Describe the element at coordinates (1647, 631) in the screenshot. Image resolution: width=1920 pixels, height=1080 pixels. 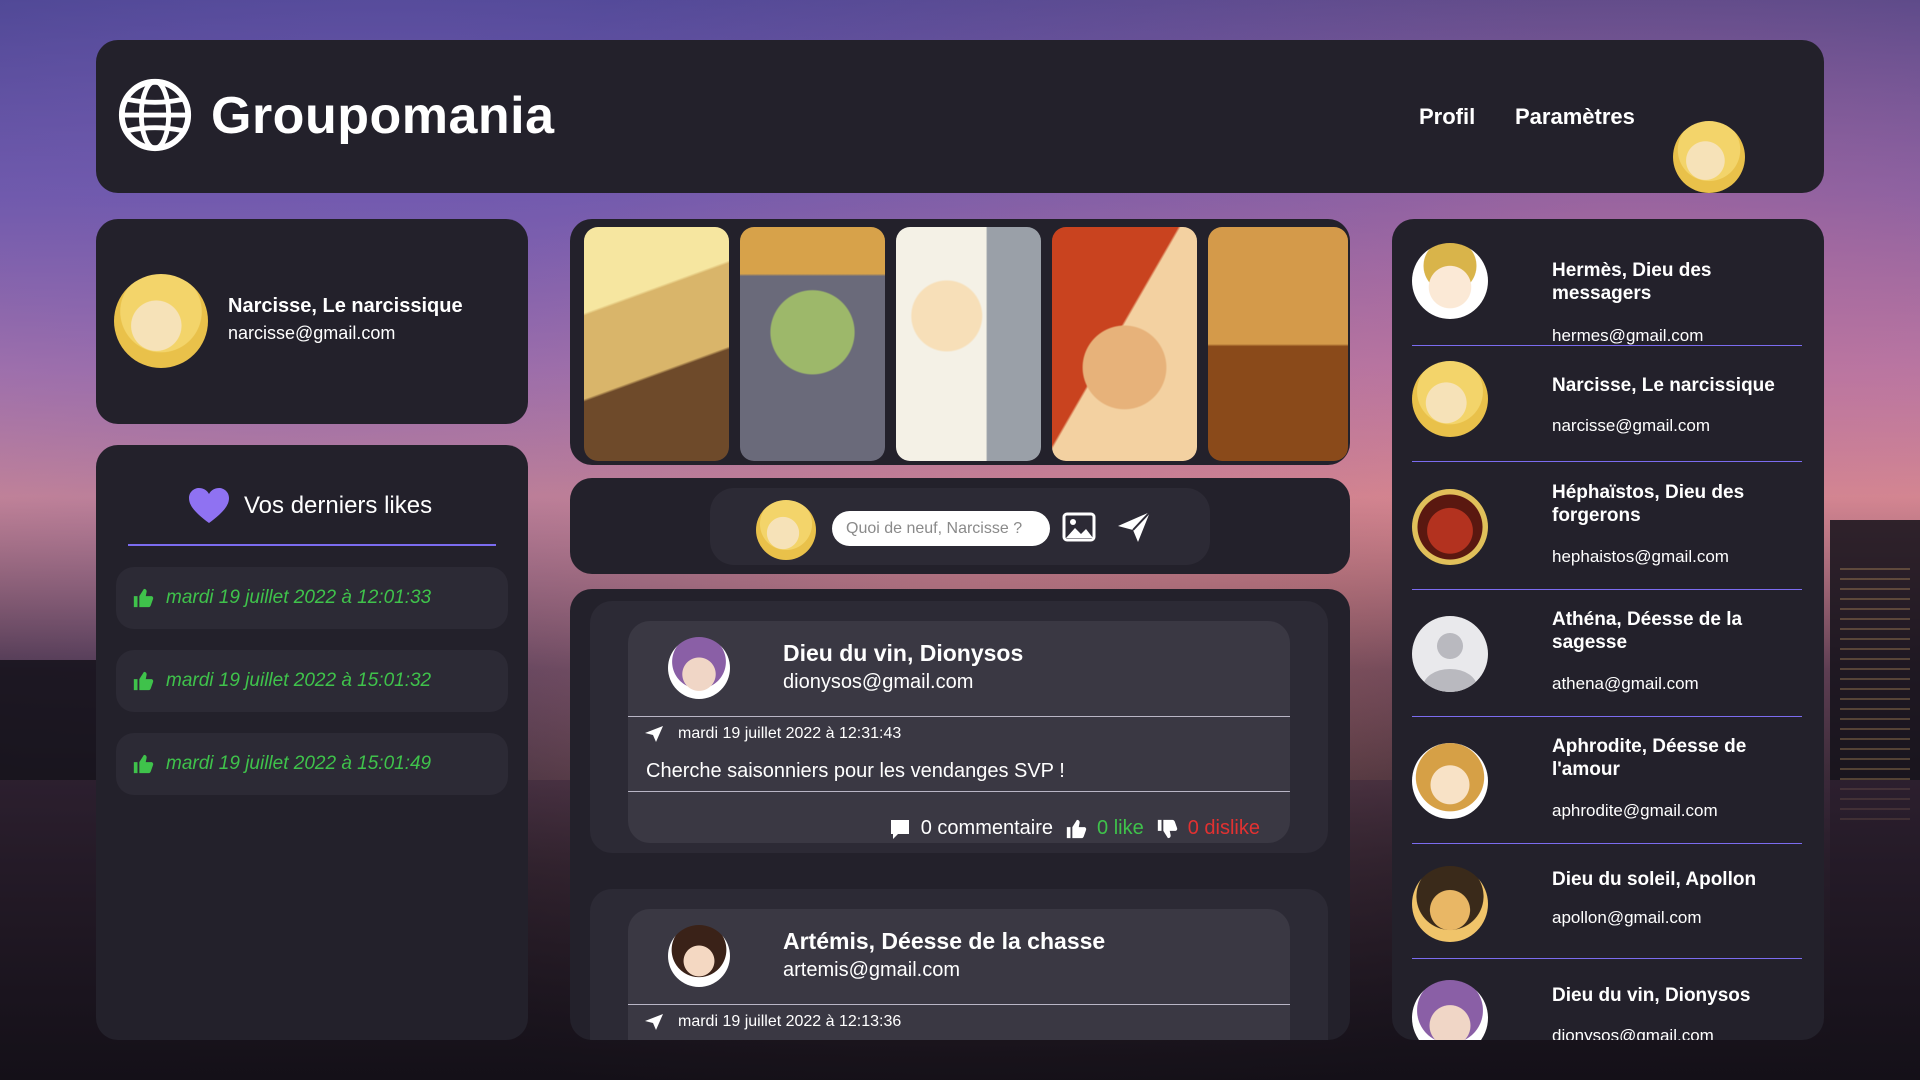
I see `member-name: Athéna, Déesse de la sagesse` at that location.